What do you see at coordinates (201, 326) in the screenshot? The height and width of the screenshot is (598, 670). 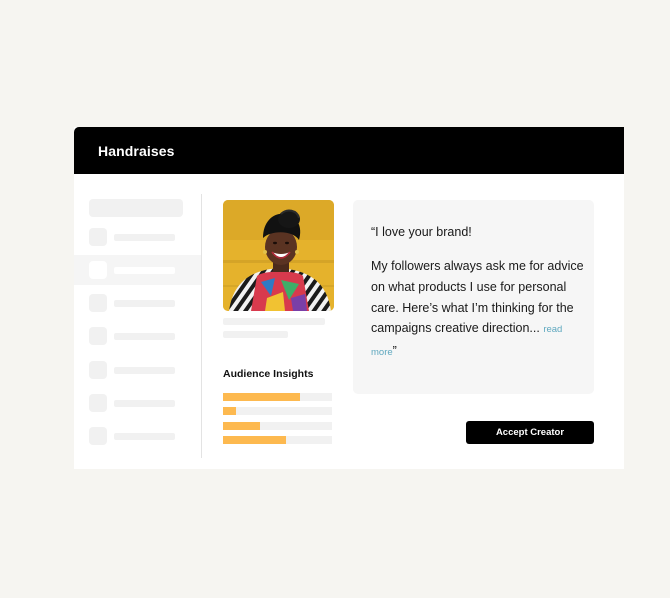 I see `sidebar-divider` at bounding box center [201, 326].